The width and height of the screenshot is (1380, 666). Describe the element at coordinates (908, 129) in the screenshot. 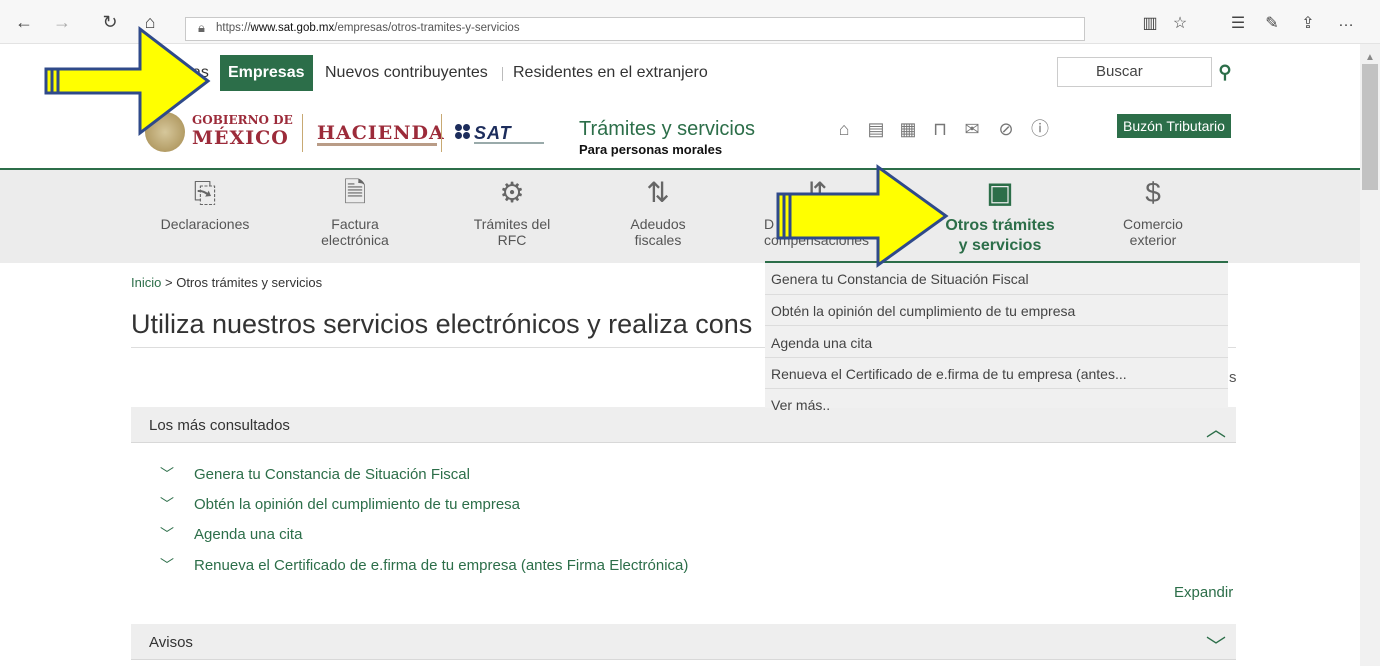

I see `calendar-icon: ▦` at that location.